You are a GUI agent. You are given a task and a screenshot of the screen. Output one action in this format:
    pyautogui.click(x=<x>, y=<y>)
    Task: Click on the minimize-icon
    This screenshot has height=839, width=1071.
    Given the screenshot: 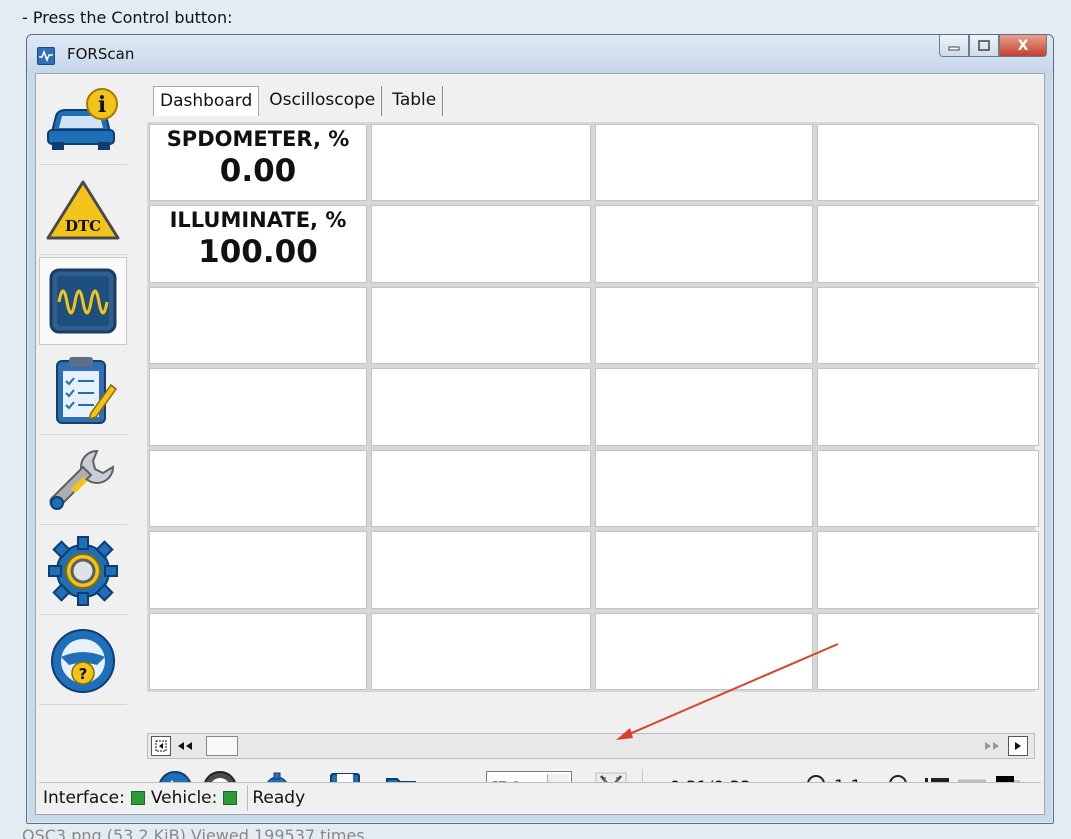 What is the action you would take?
    pyautogui.click(x=954, y=48)
    